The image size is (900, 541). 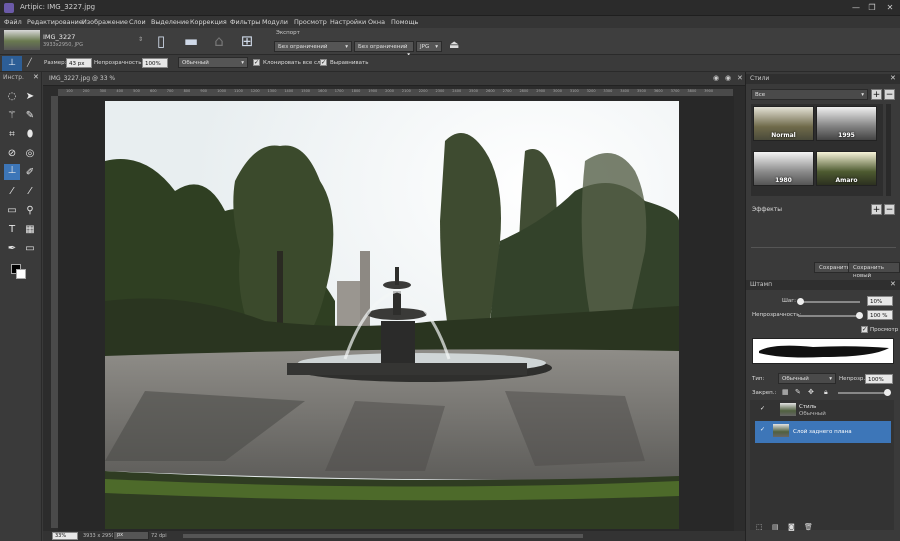 I want to click on remove-effect-button: −, so click(x=889, y=209).